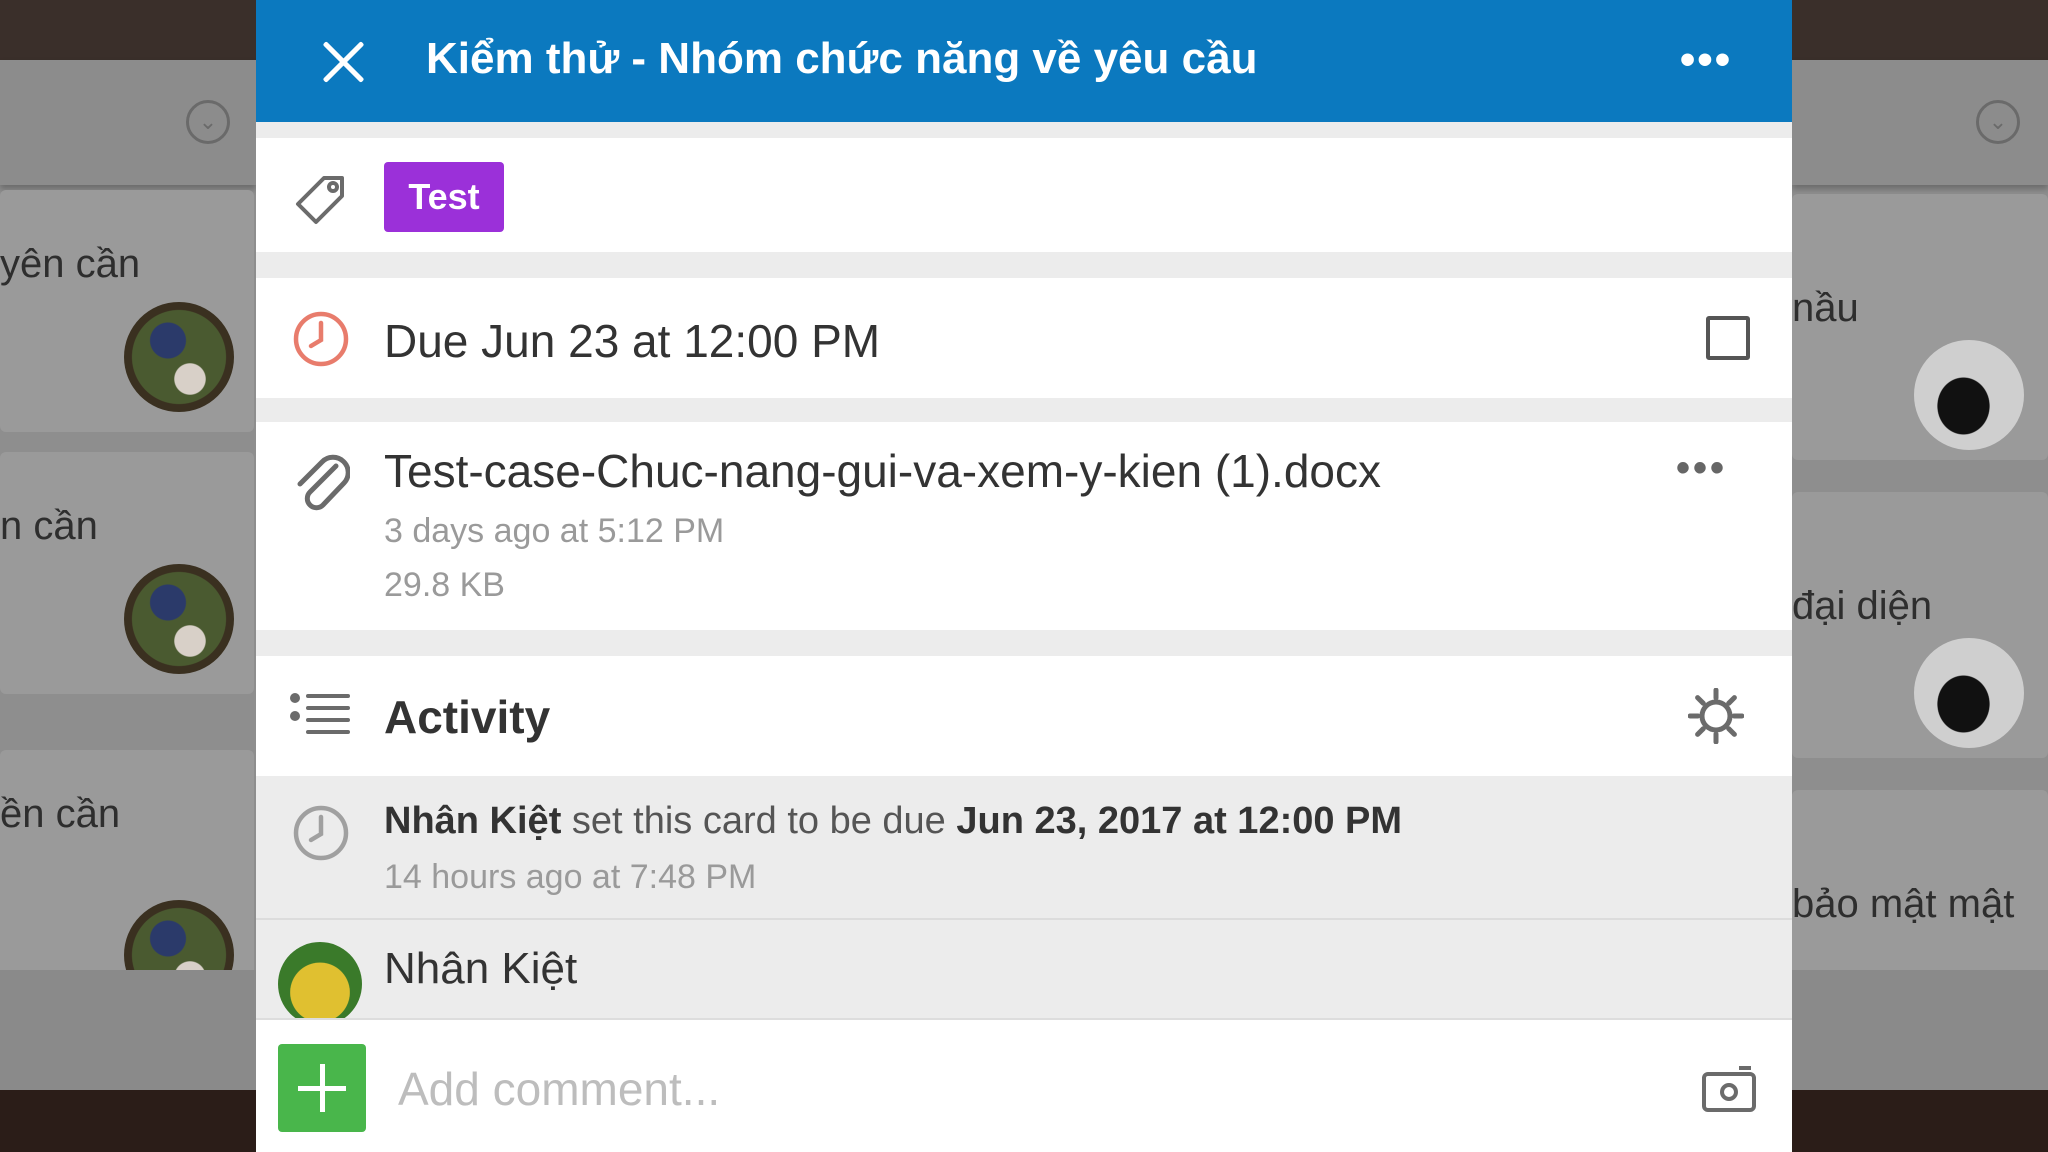 The height and width of the screenshot is (1152, 2048). What do you see at coordinates (1024, 973) in the screenshot?
I see `comment-item: Nhân Kiệt` at bounding box center [1024, 973].